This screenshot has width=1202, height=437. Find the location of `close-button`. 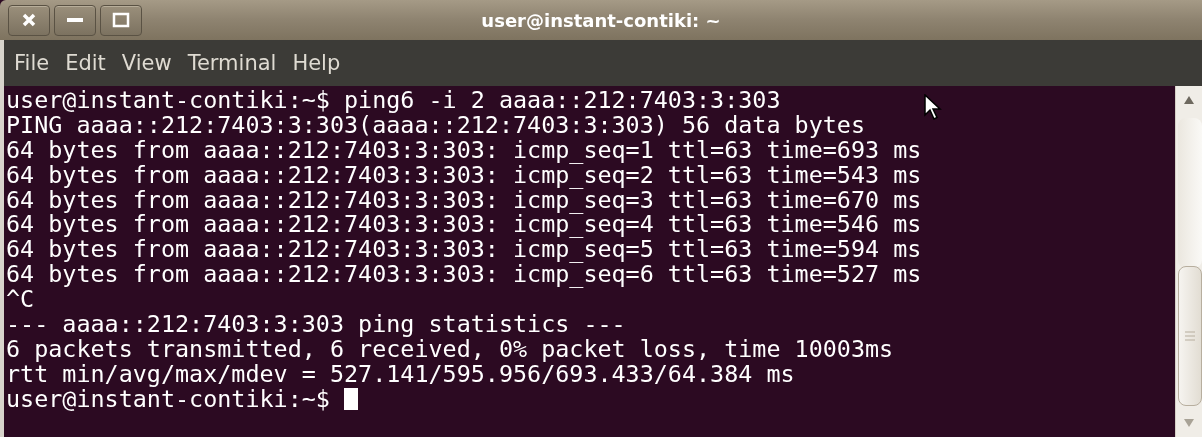

close-button is located at coordinates (29, 20).